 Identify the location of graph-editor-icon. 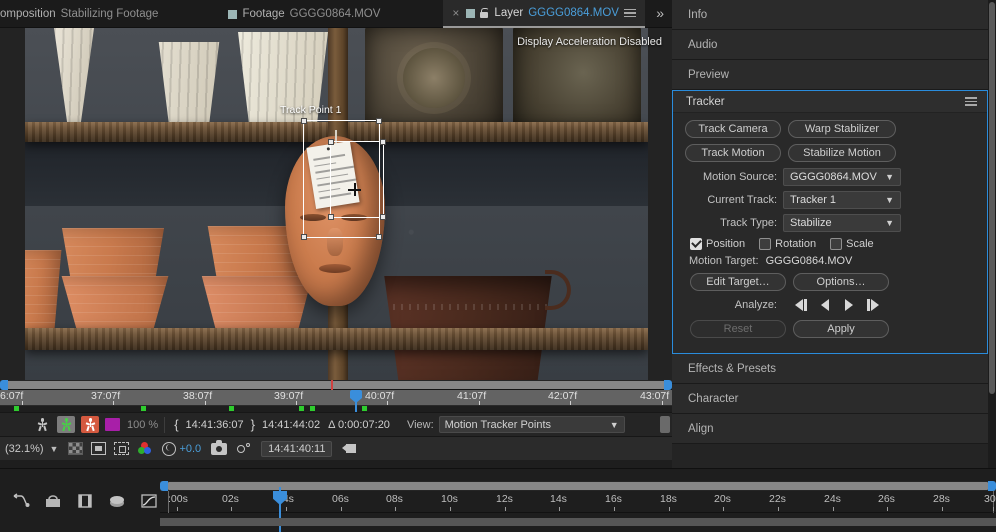
(149, 501).